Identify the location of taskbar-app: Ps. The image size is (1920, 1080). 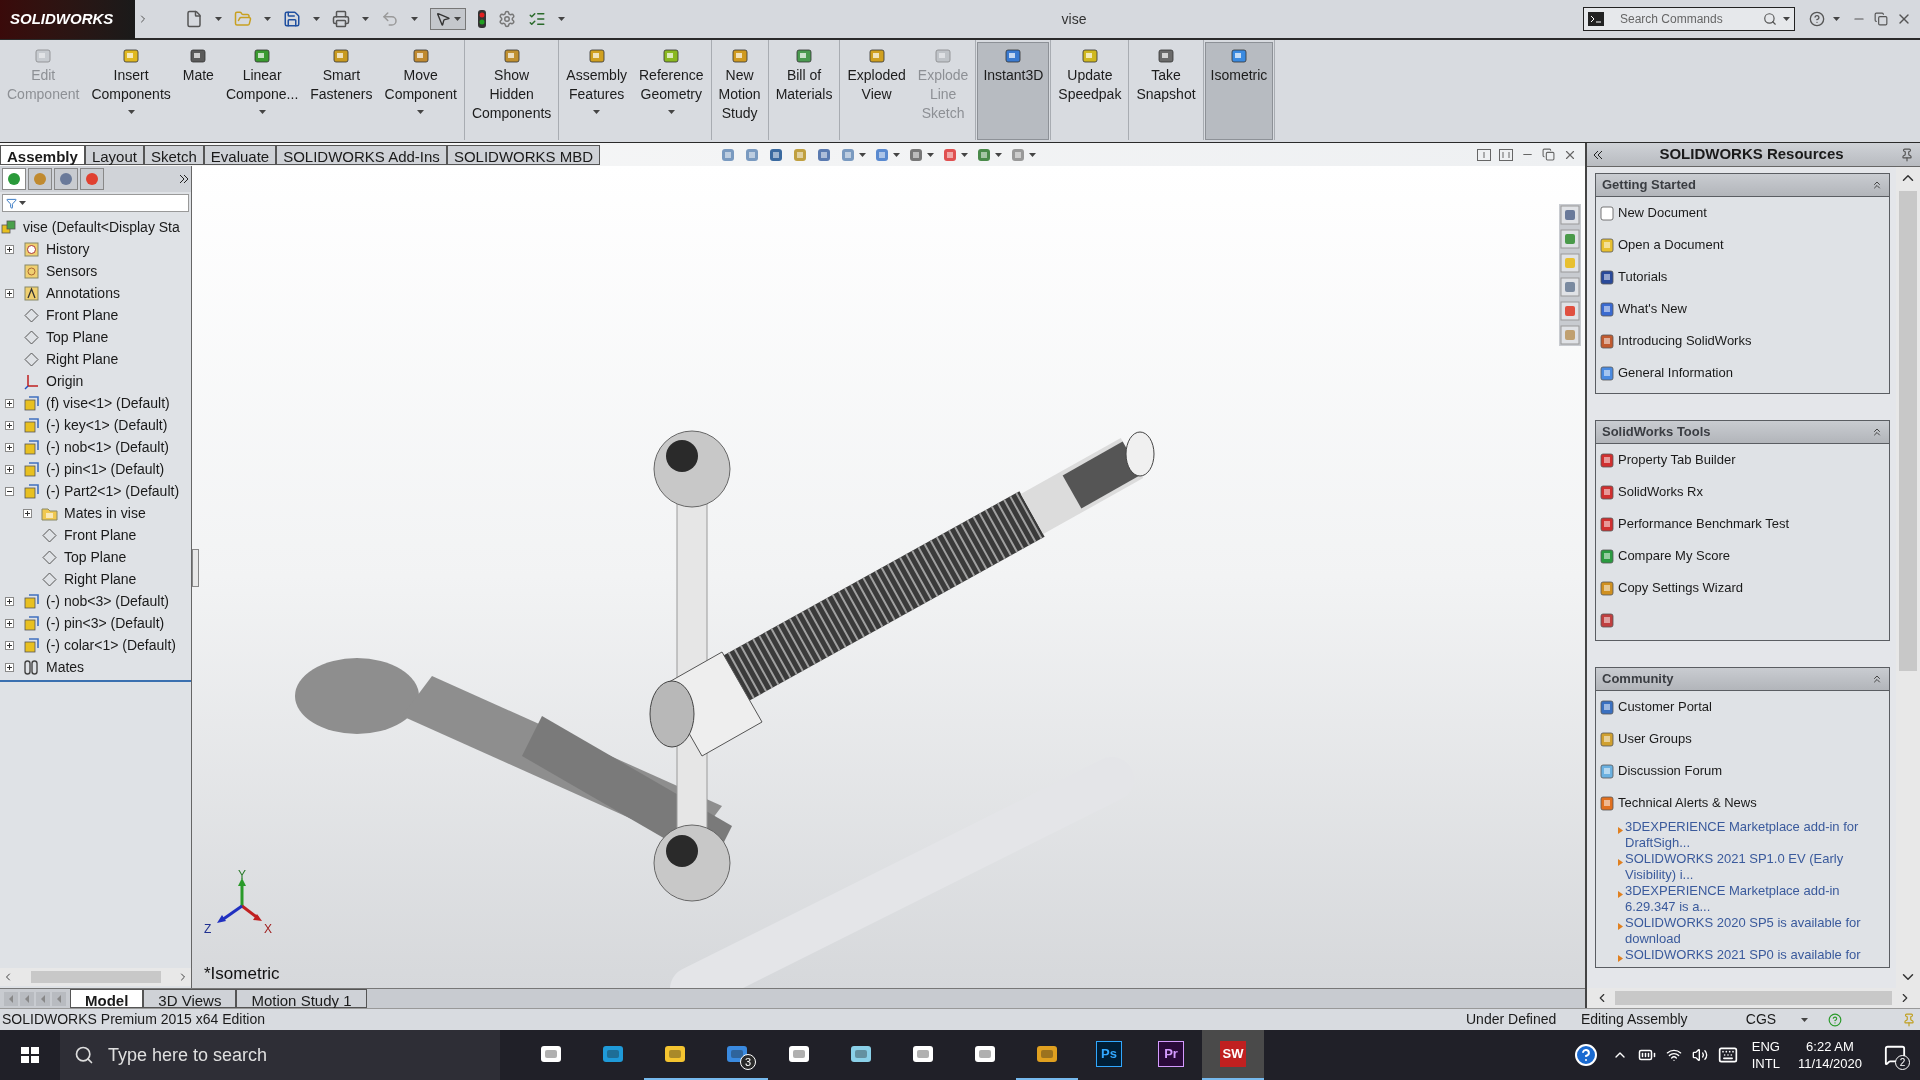
(1109, 1055).